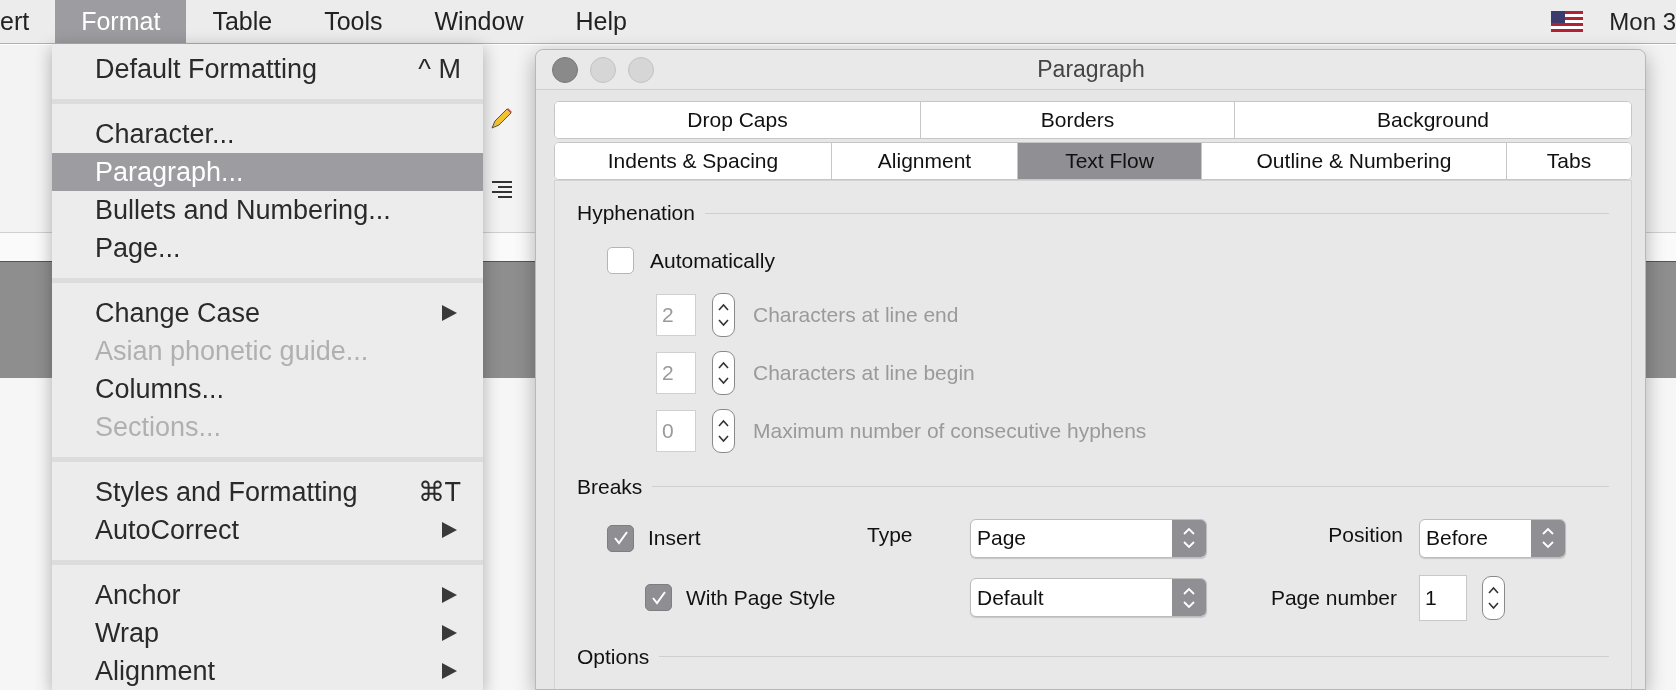 Image resolution: width=1676 pixels, height=690 pixels. Describe the element at coordinates (1443, 597) in the screenshot. I see `number-field: 1` at that location.